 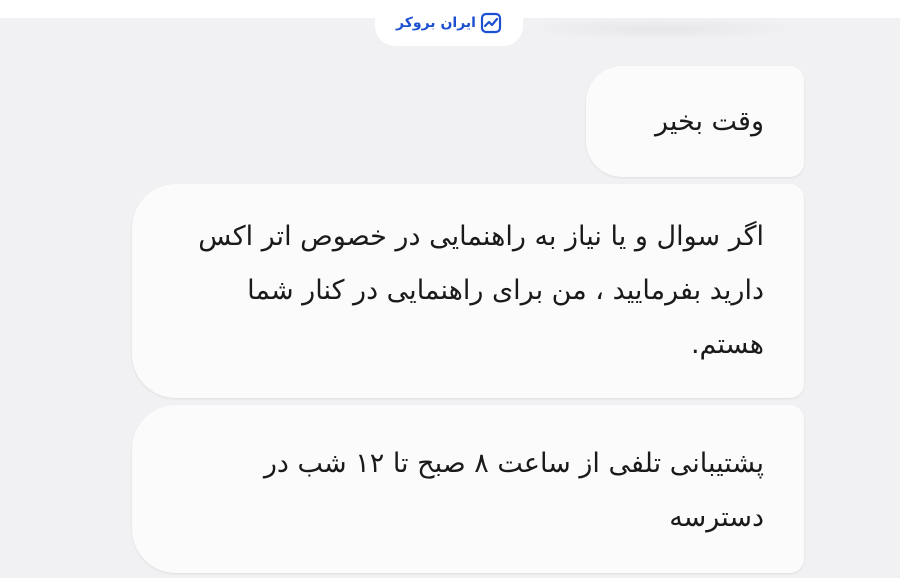 I want to click on top-decoration, so click(x=660, y=29).